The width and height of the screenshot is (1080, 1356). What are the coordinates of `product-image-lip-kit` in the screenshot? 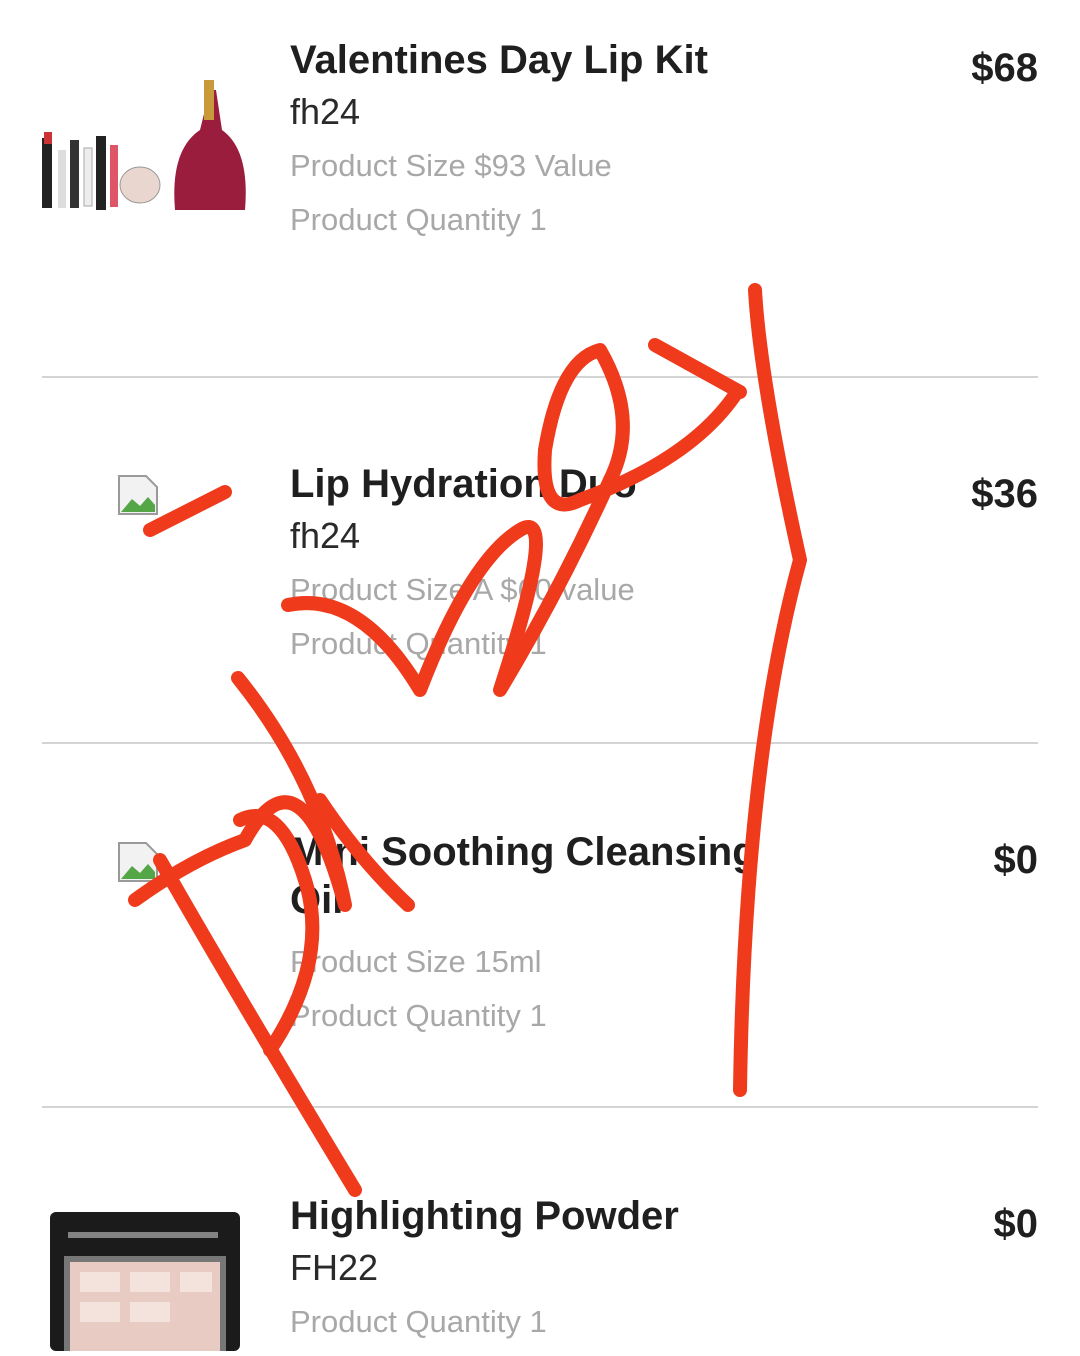 It's located at (145, 145).